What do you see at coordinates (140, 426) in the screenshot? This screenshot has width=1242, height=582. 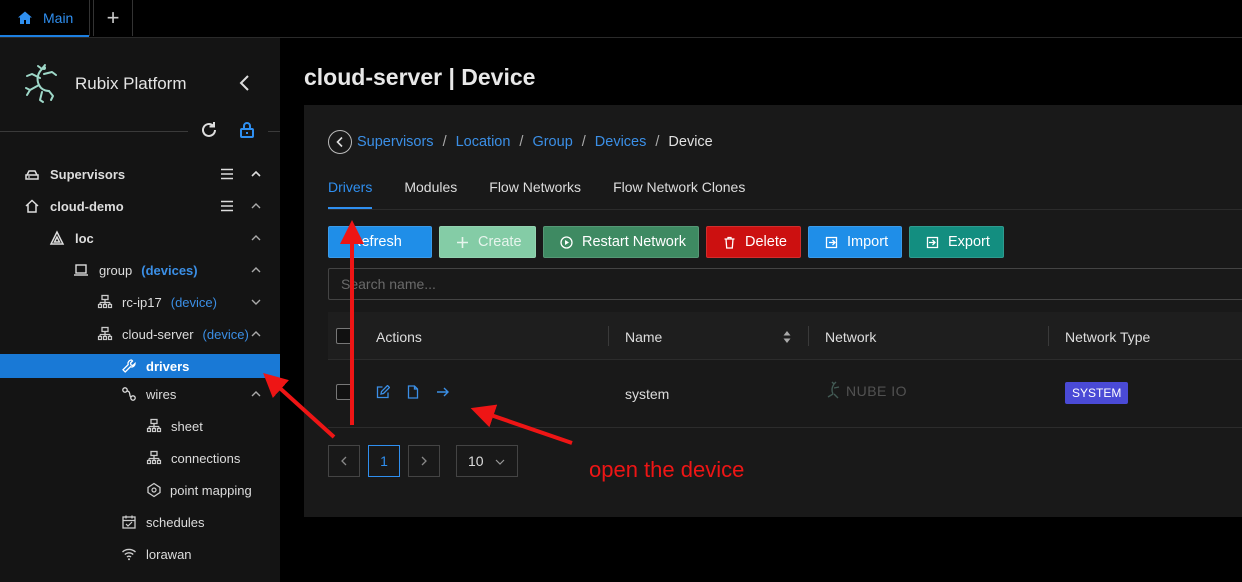 I see `tree-item-sheet: sheet` at bounding box center [140, 426].